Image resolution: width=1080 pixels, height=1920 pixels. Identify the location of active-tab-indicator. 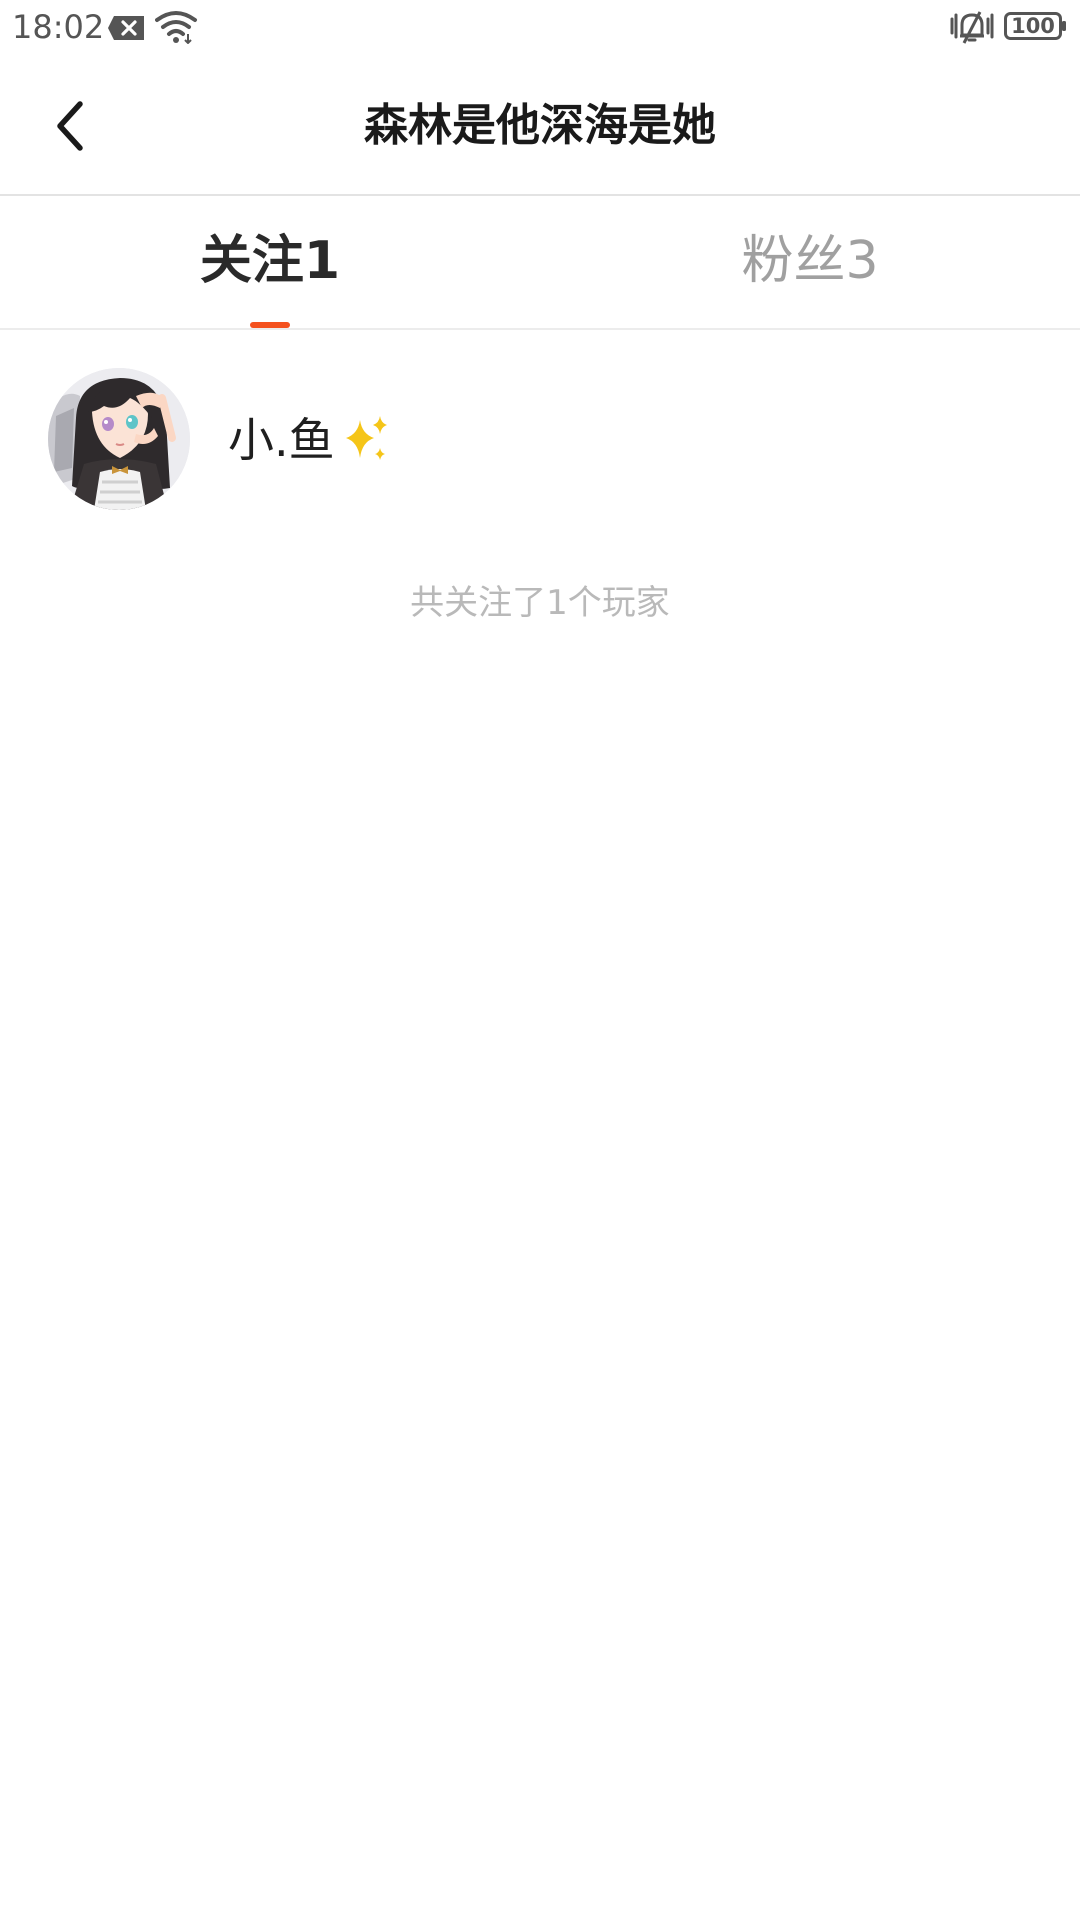
(270, 325).